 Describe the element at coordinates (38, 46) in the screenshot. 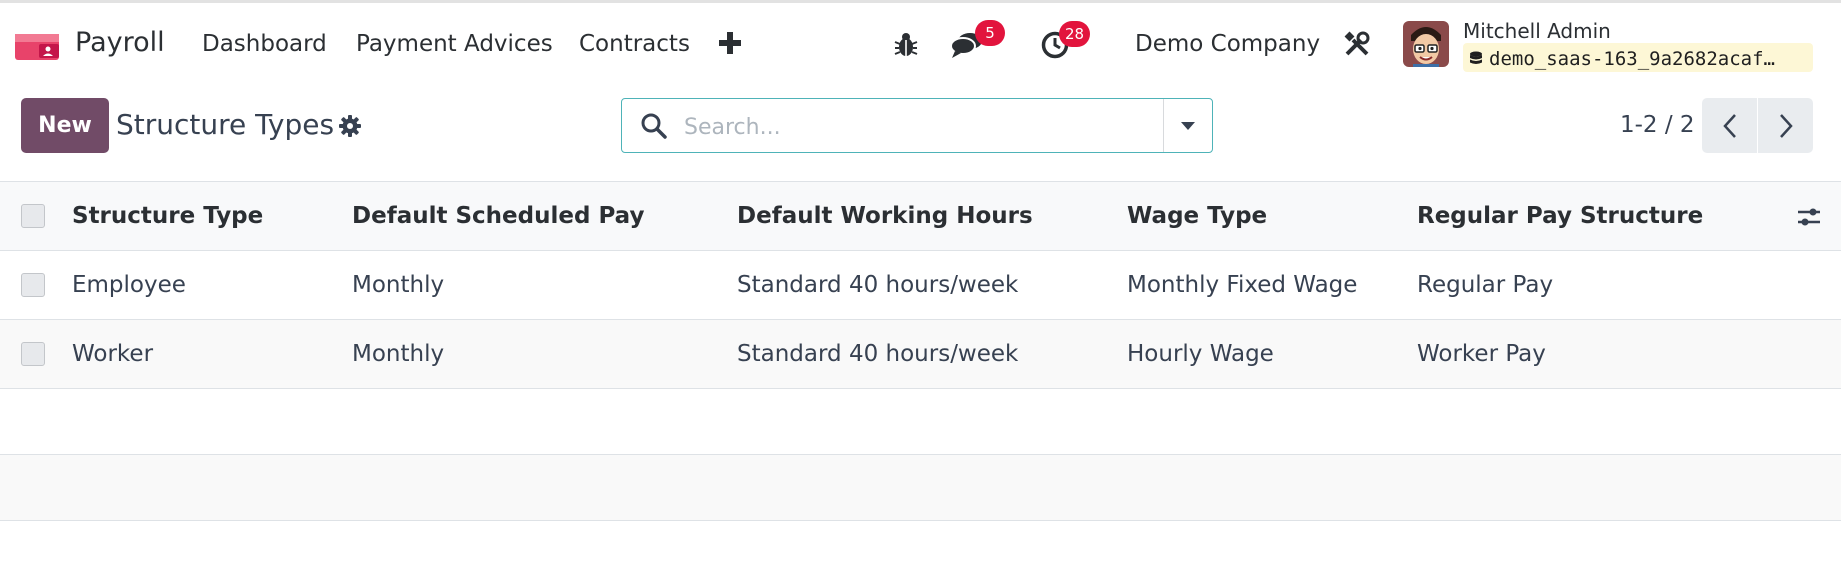

I see `brand-icon` at that location.